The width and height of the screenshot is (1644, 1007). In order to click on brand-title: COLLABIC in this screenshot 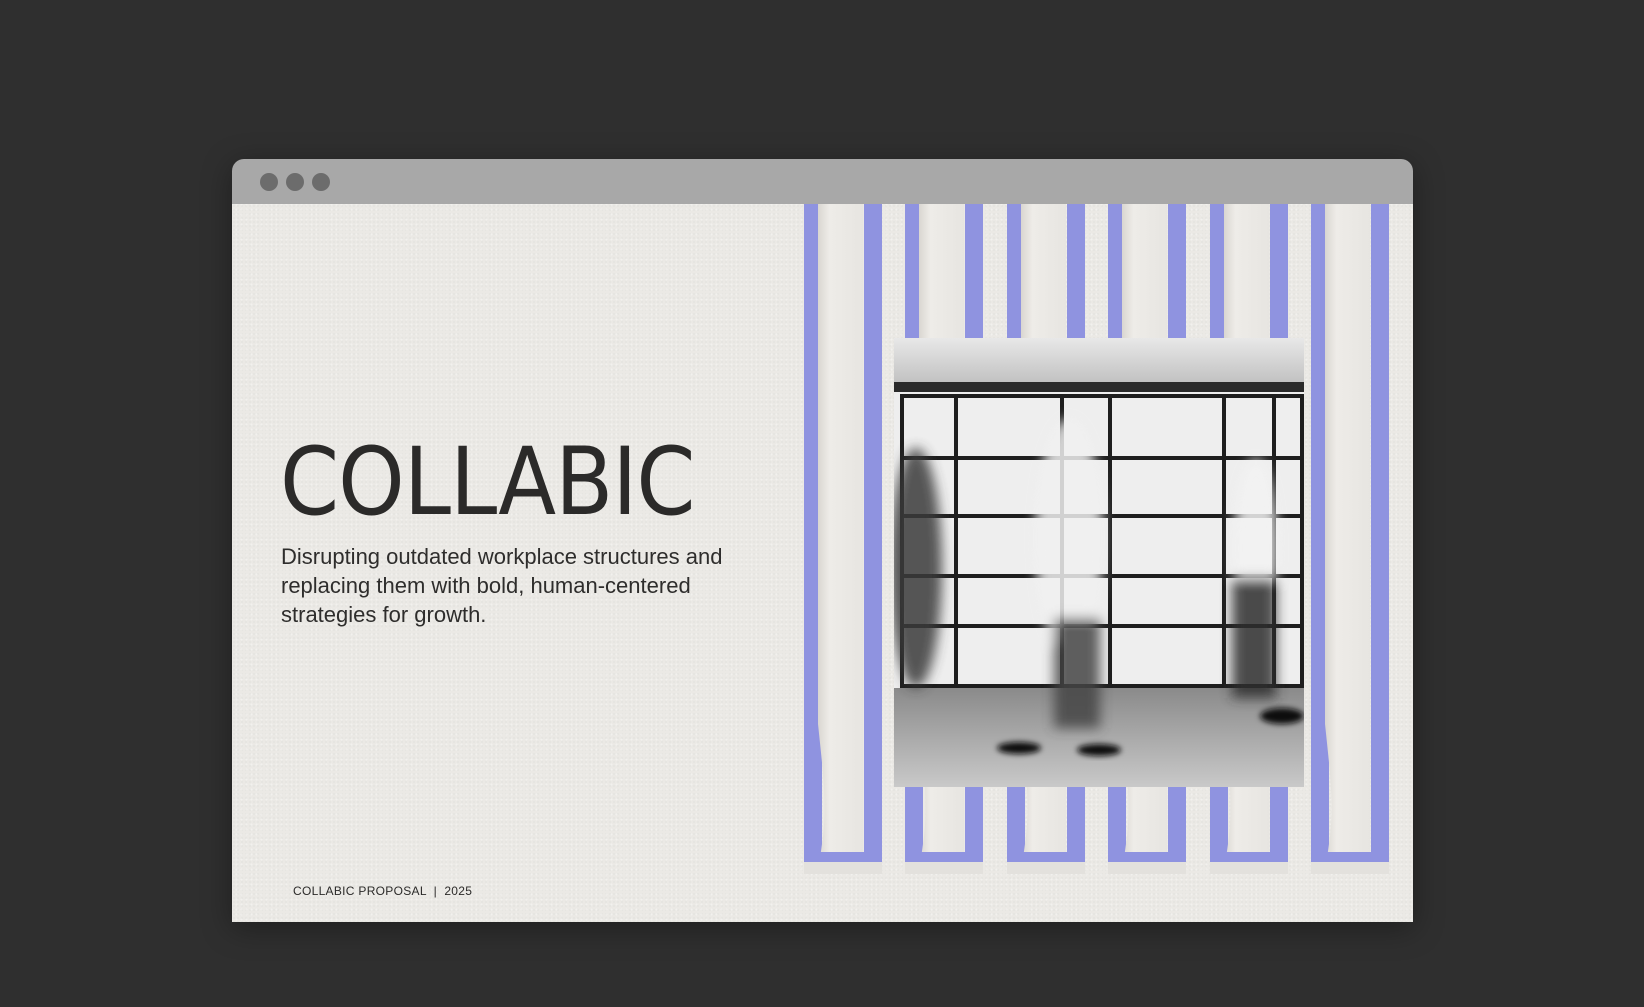, I will do `click(488, 482)`.